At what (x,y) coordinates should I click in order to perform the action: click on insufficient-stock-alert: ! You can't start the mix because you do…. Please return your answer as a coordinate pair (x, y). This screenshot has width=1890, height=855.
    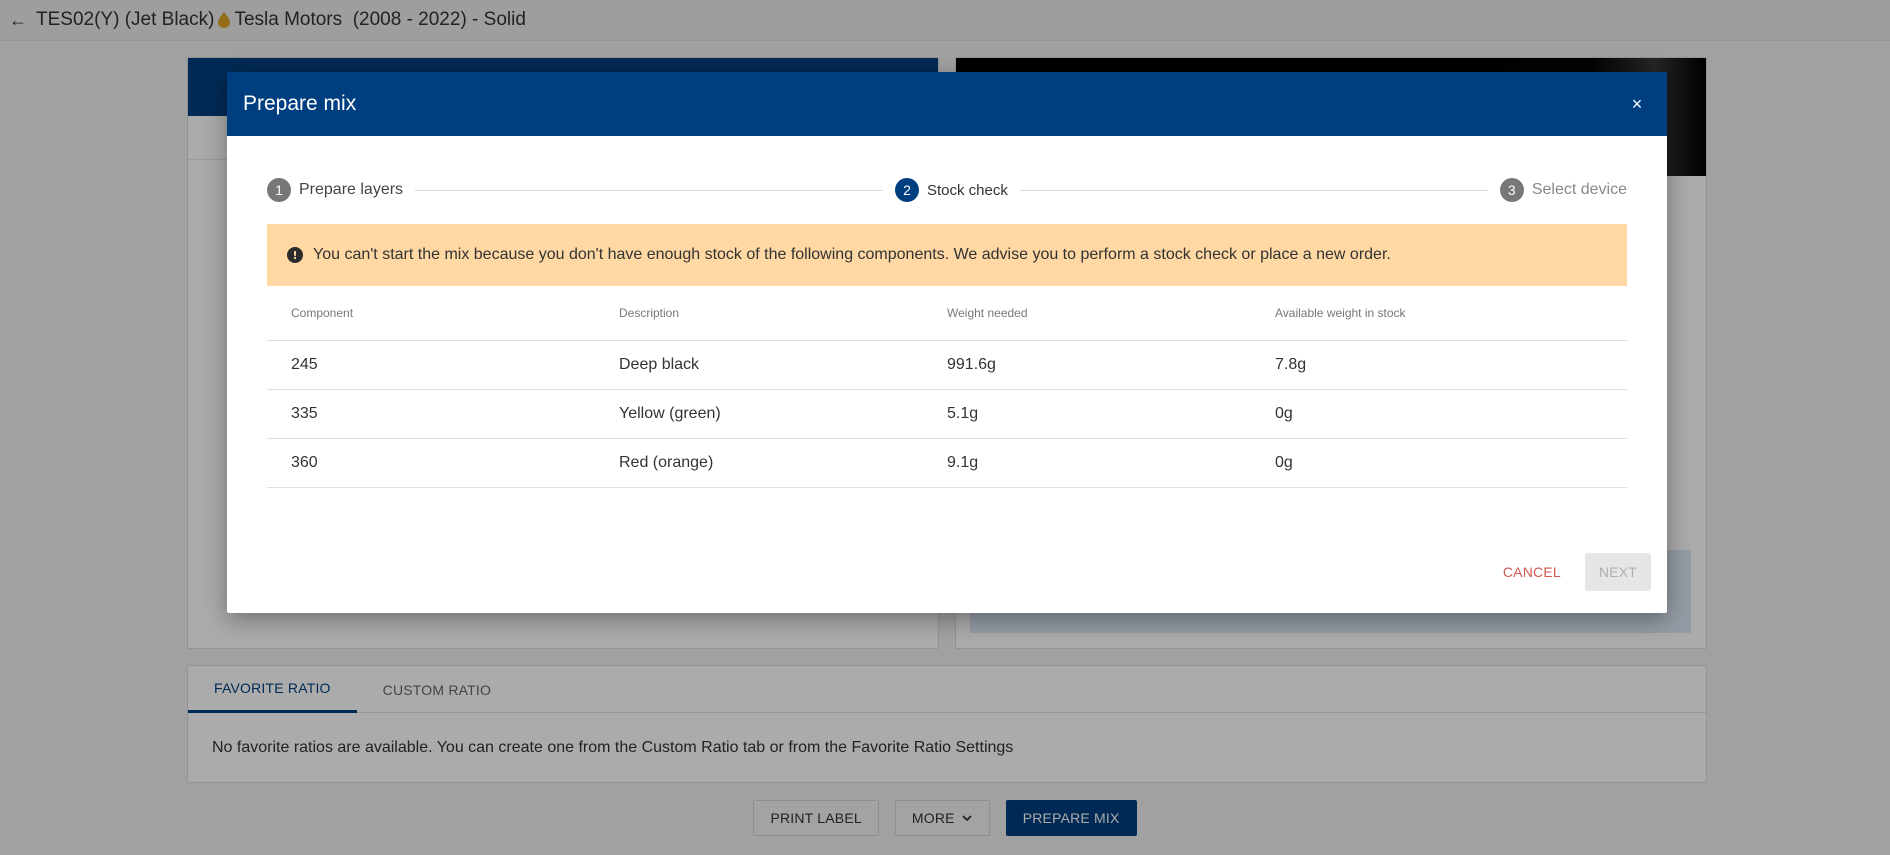
    Looking at the image, I should click on (947, 255).